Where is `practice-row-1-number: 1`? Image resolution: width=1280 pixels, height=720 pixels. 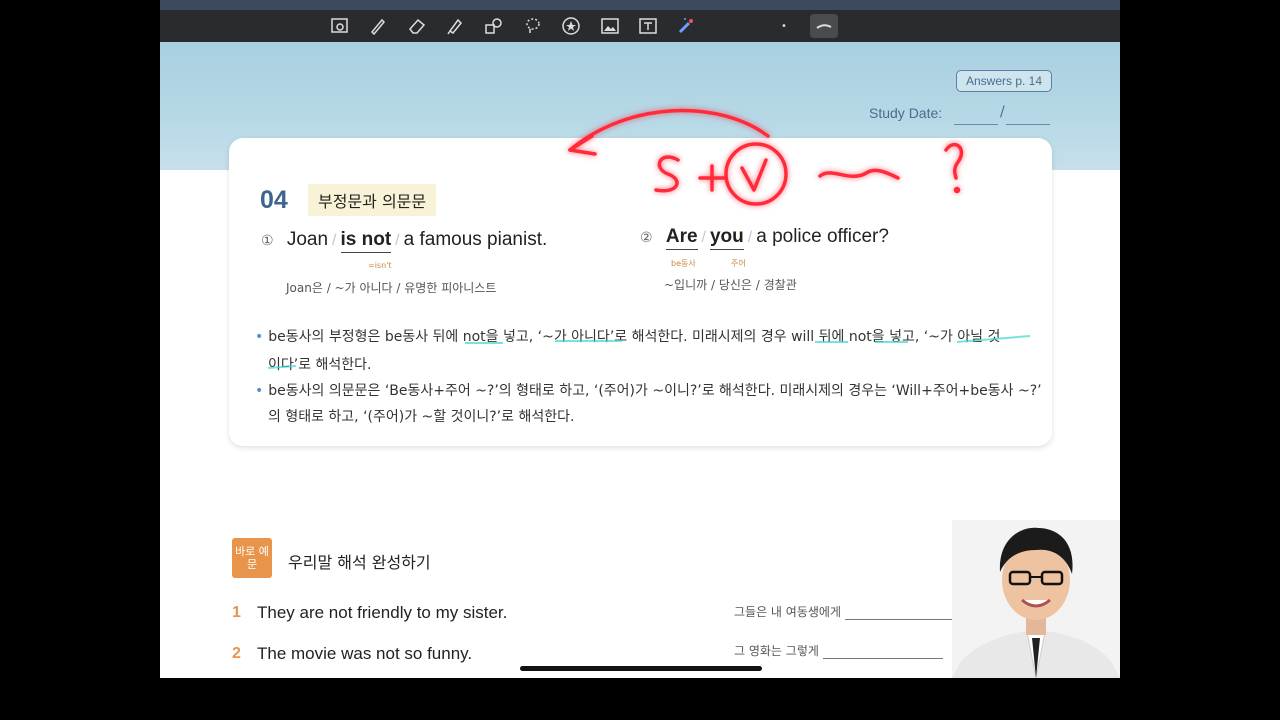
practice-row-1-number: 1 is located at coordinates (236, 612).